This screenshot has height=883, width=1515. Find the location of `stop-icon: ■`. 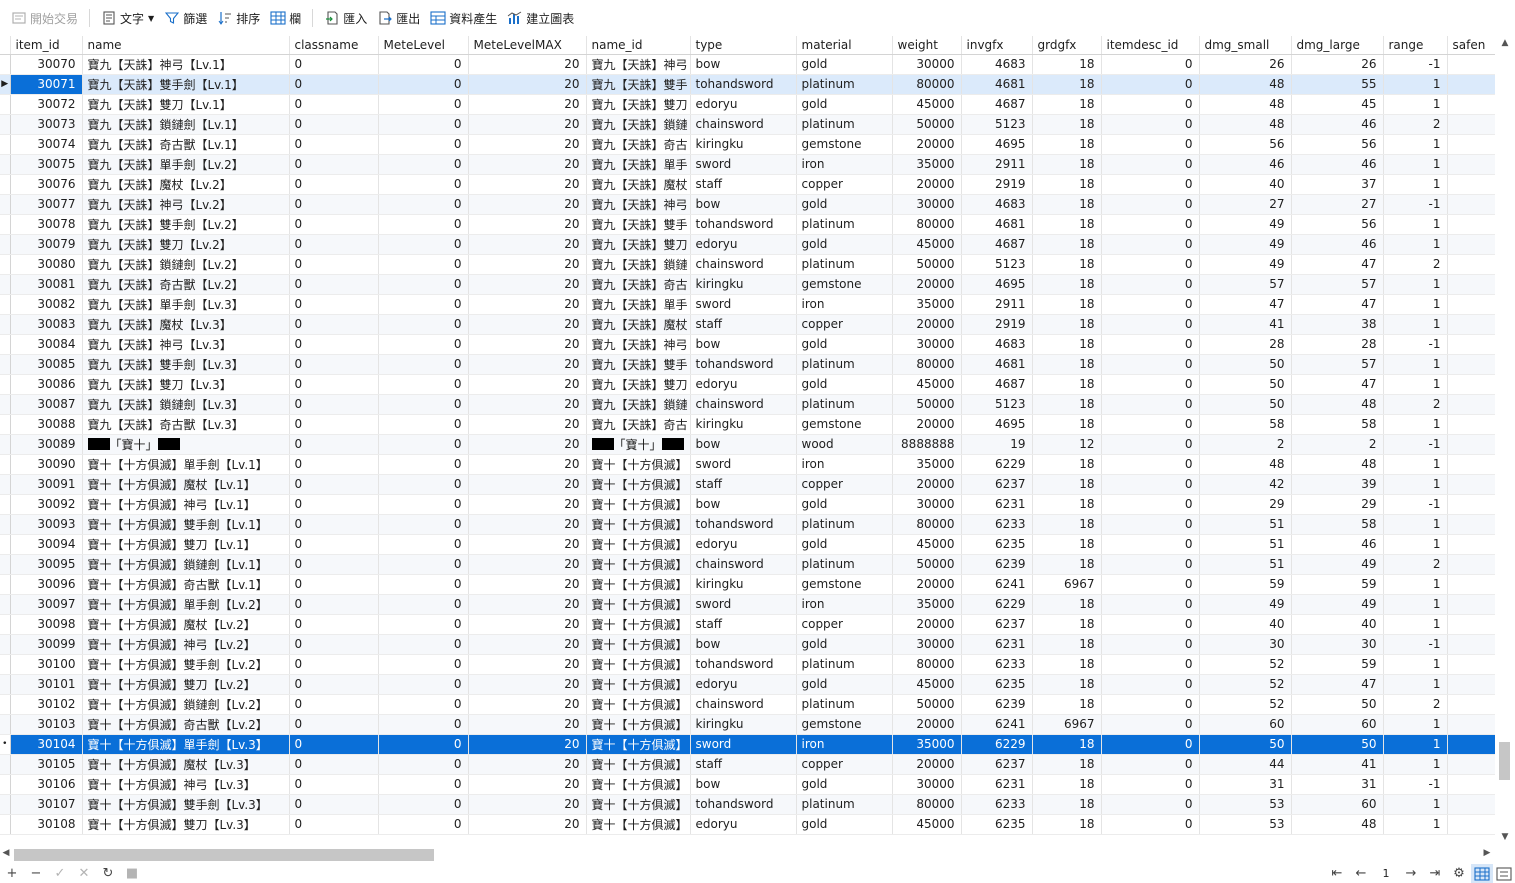

stop-icon: ■ is located at coordinates (132, 873).